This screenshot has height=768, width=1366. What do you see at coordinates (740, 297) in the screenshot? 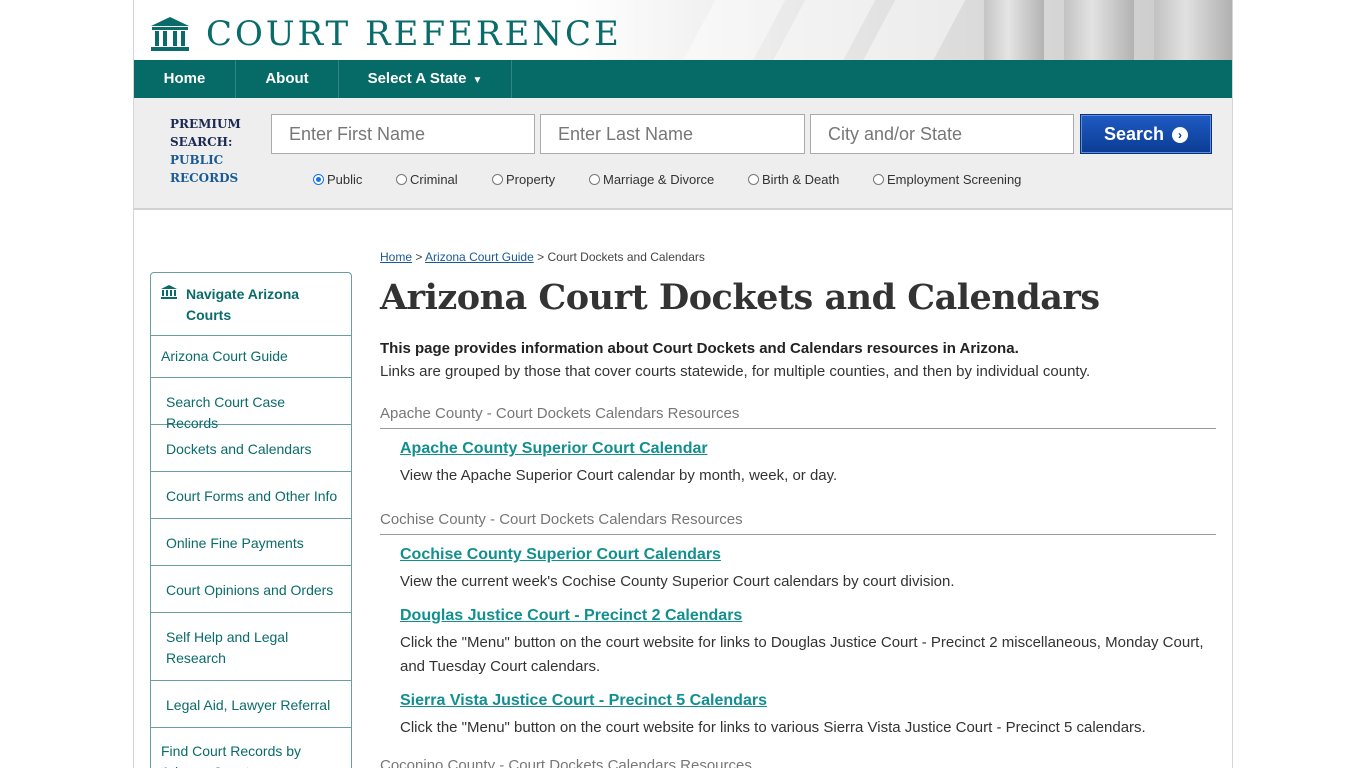
I see `page-title: Arizona Court Dockets and Calendars` at bounding box center [740, 297].